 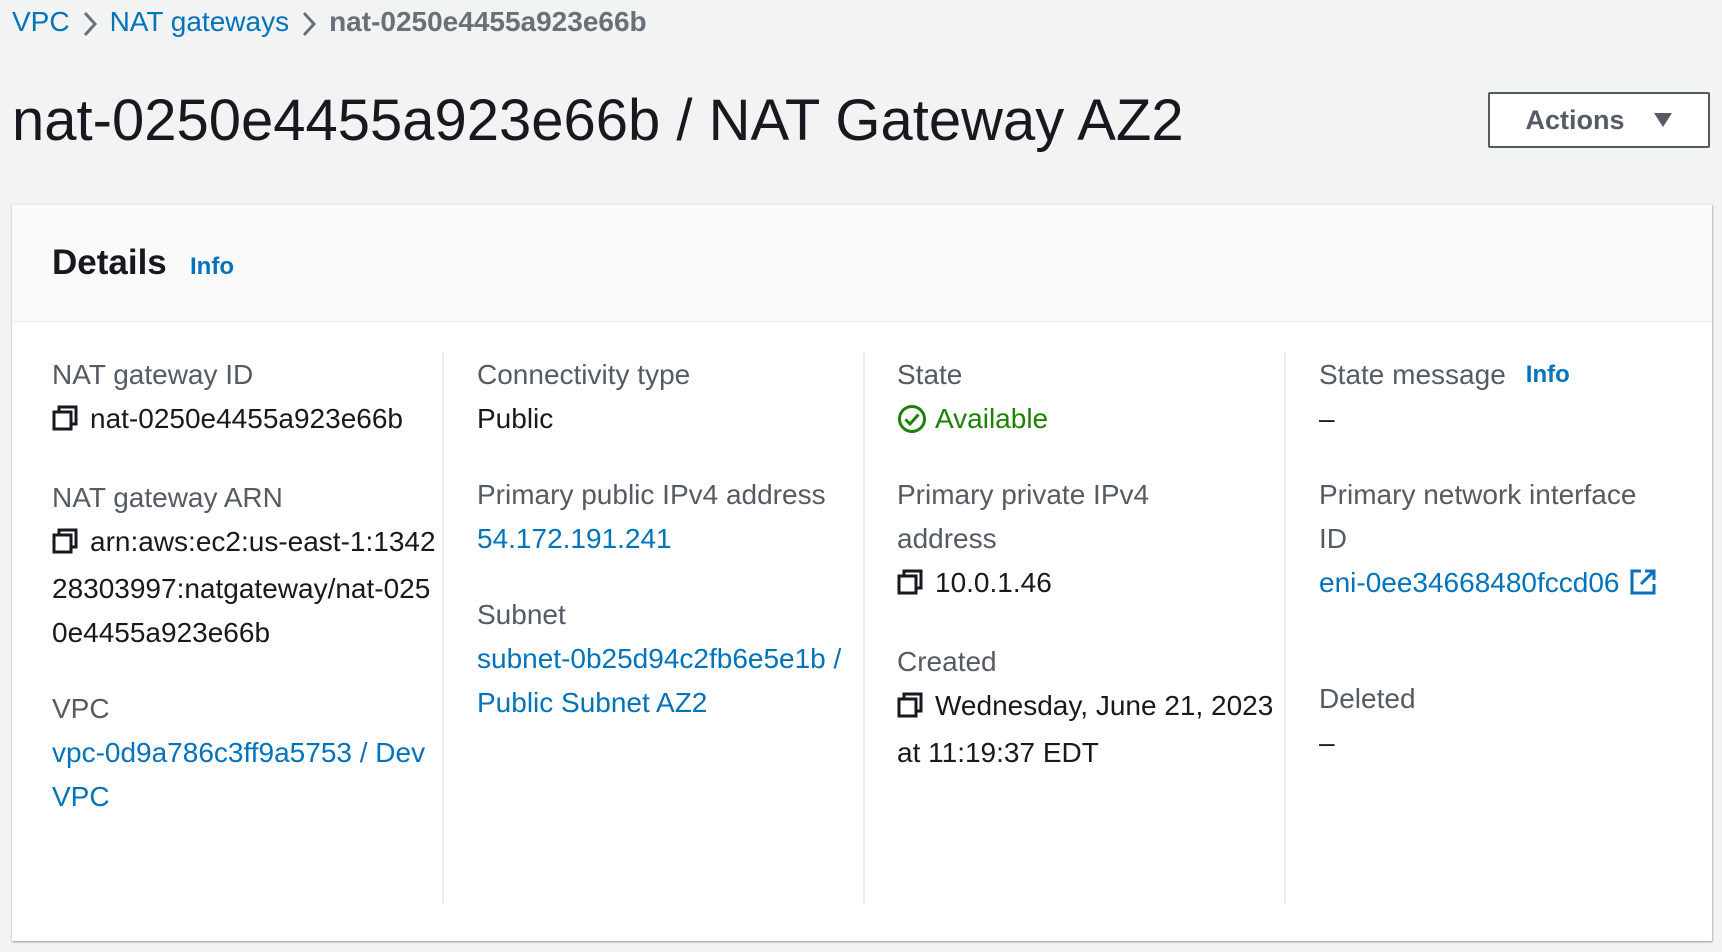 What do you see at coordinates (1469, 582) in the screenshot?
I see `primary-network-interface-link: eni-0ee34668480fccd06` at bounding box center [1469, 582].